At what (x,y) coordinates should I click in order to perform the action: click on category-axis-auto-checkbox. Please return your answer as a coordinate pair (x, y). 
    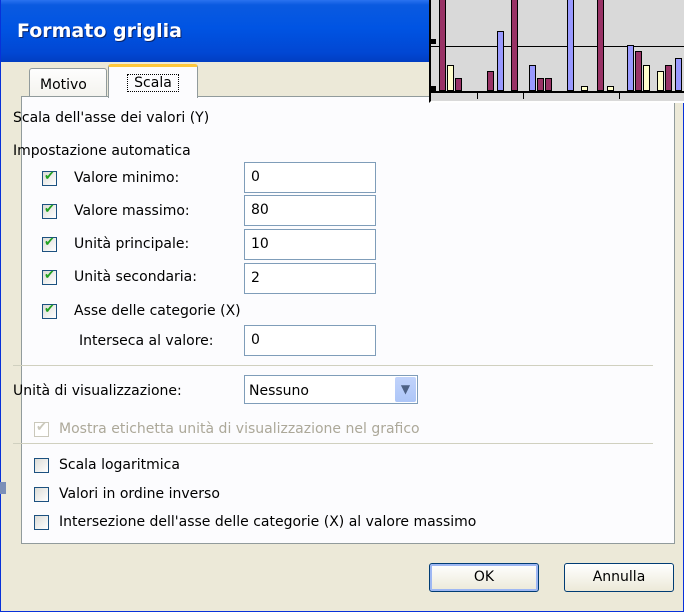
    Looking at the image, I should click on (49, 310).